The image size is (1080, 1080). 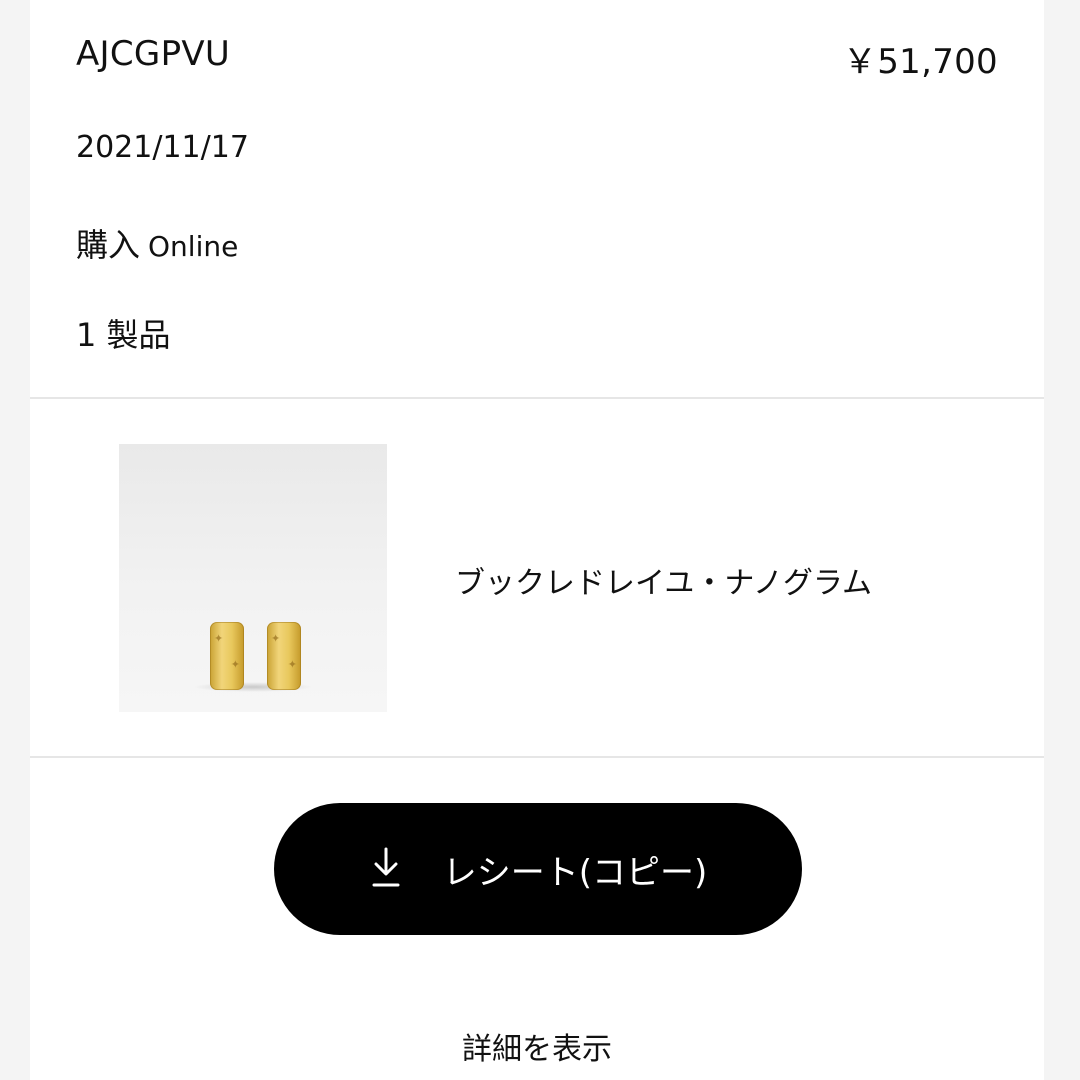 I want to click on receipt-copy-button: レシート(コピー), so click(x=538, y=869).